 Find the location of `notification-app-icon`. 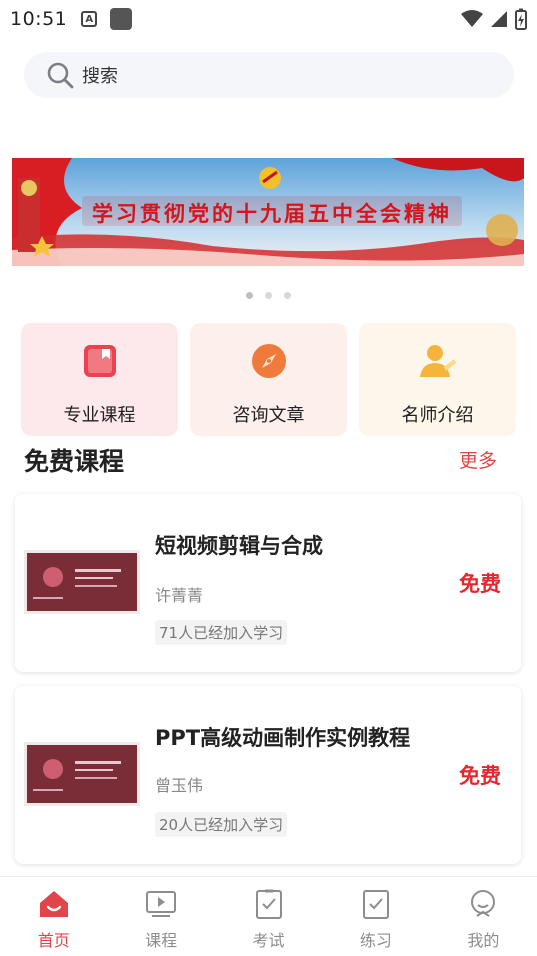

notification-app-icon is located at coordinates (121, 19).